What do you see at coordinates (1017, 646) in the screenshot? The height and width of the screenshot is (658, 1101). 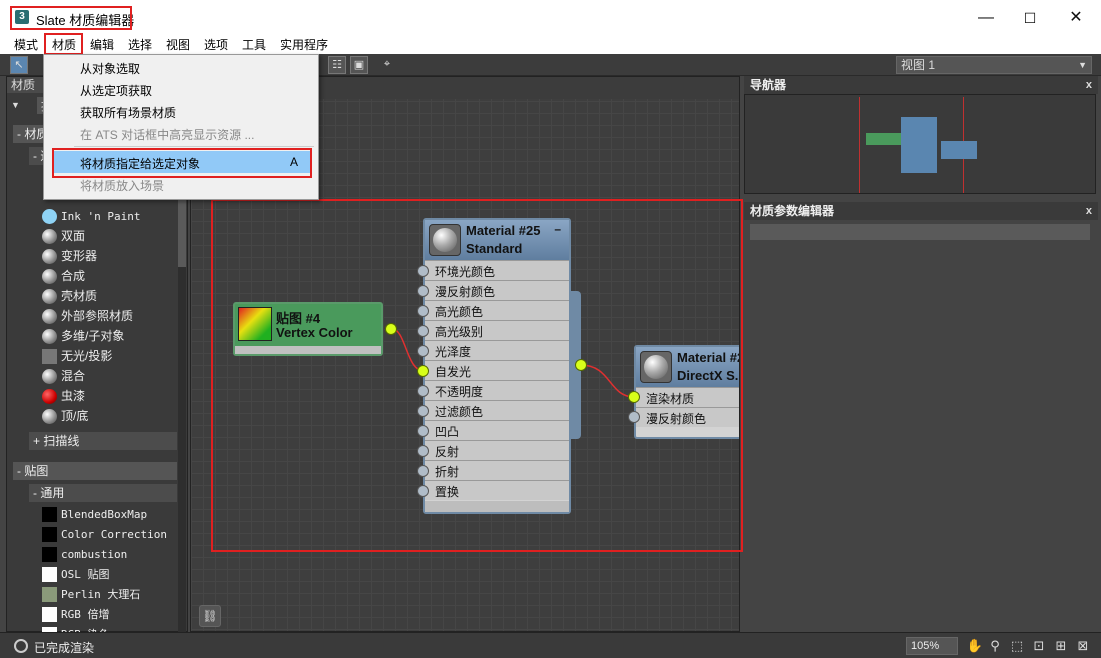 I see `zoom-region-icon: ⬚` at bounding box center [1017, 646].